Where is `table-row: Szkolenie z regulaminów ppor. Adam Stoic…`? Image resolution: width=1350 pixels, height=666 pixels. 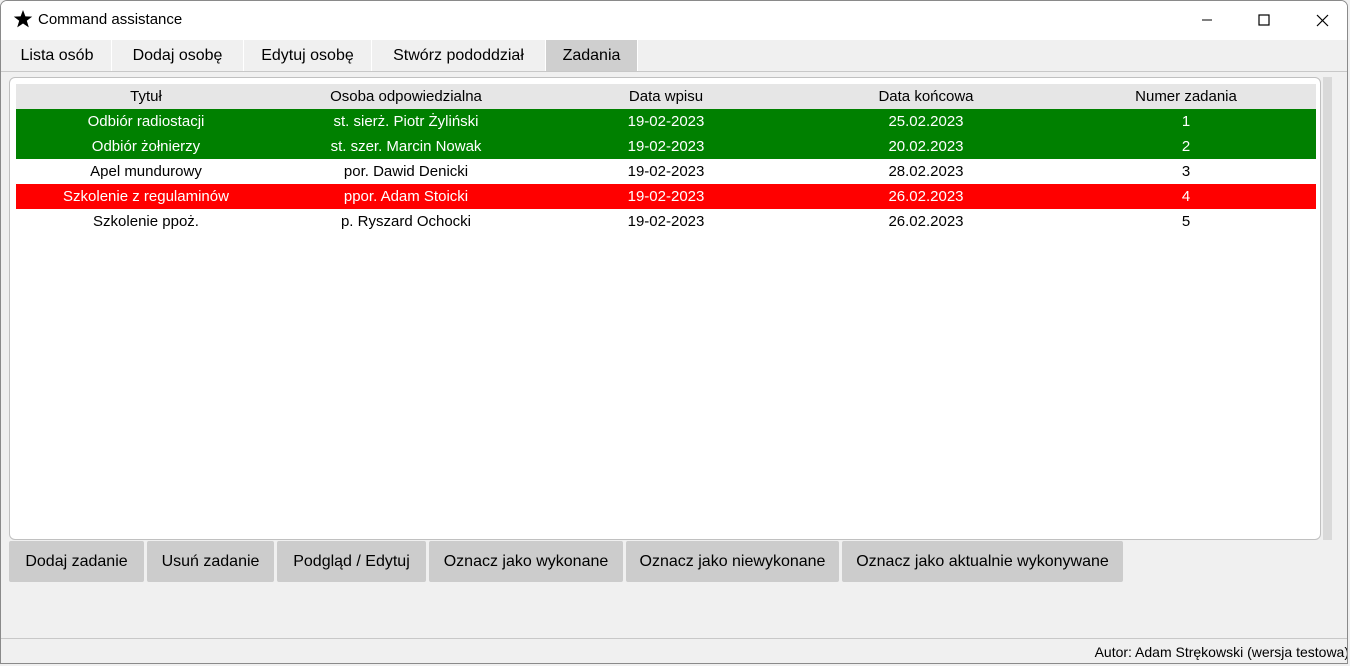
table-row: Szkolenie z regulaminów ppor. Adam Stoic… is located at coordinates (666, 196).